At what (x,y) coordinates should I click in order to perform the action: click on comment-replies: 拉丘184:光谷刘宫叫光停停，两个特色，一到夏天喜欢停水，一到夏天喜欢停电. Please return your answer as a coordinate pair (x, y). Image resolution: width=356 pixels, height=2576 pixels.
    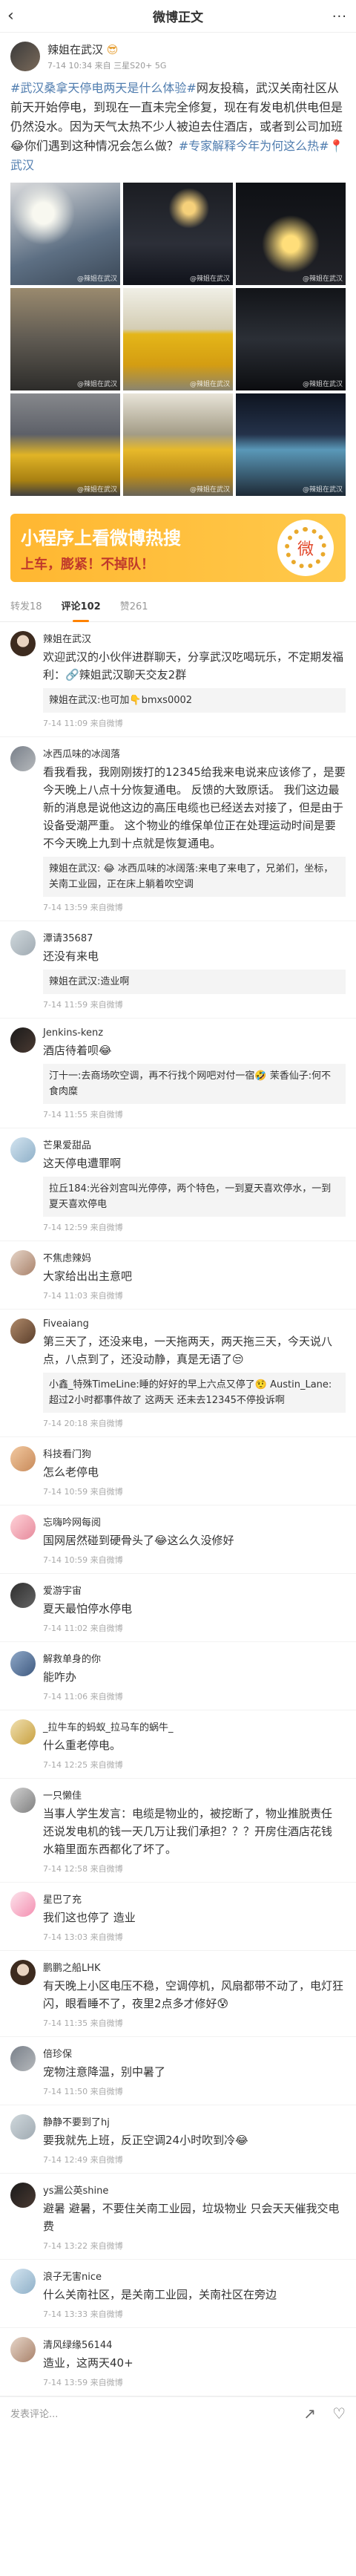
    Looking at the image, I should click on (194, 1197).